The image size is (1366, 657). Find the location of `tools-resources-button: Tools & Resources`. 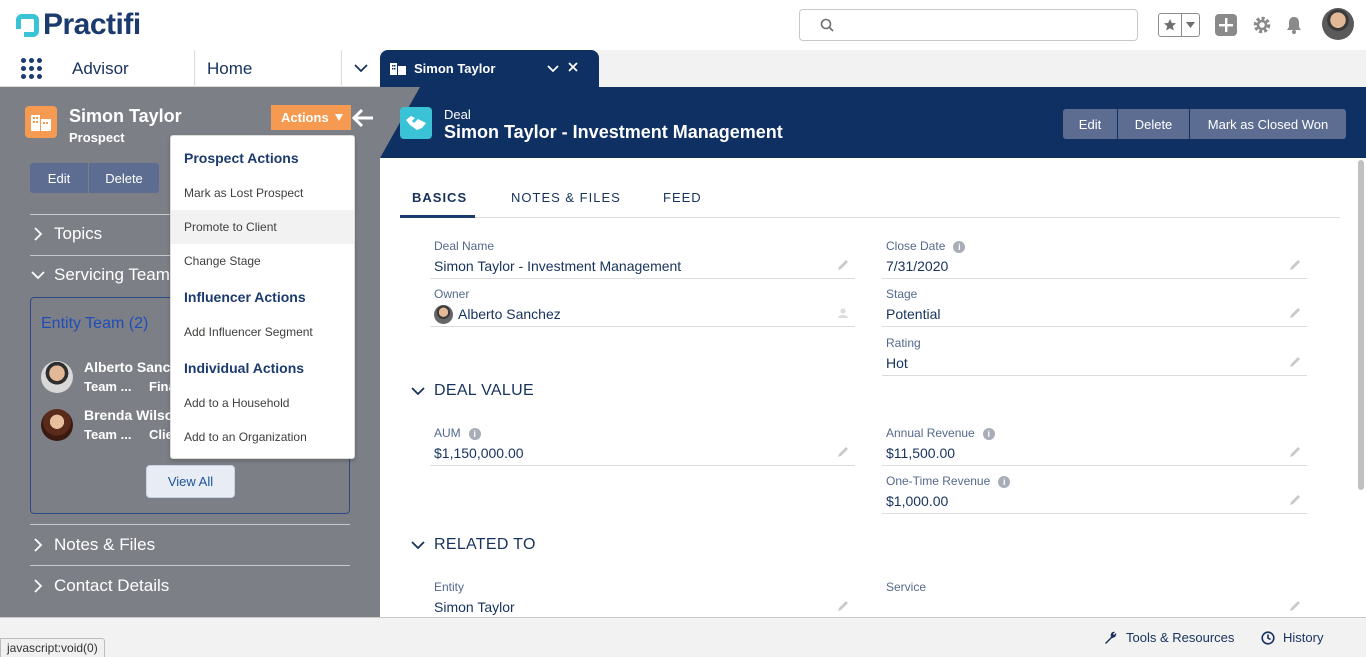

tools-resources-button: Tools & Resources is located at coordinates (1169, 637).